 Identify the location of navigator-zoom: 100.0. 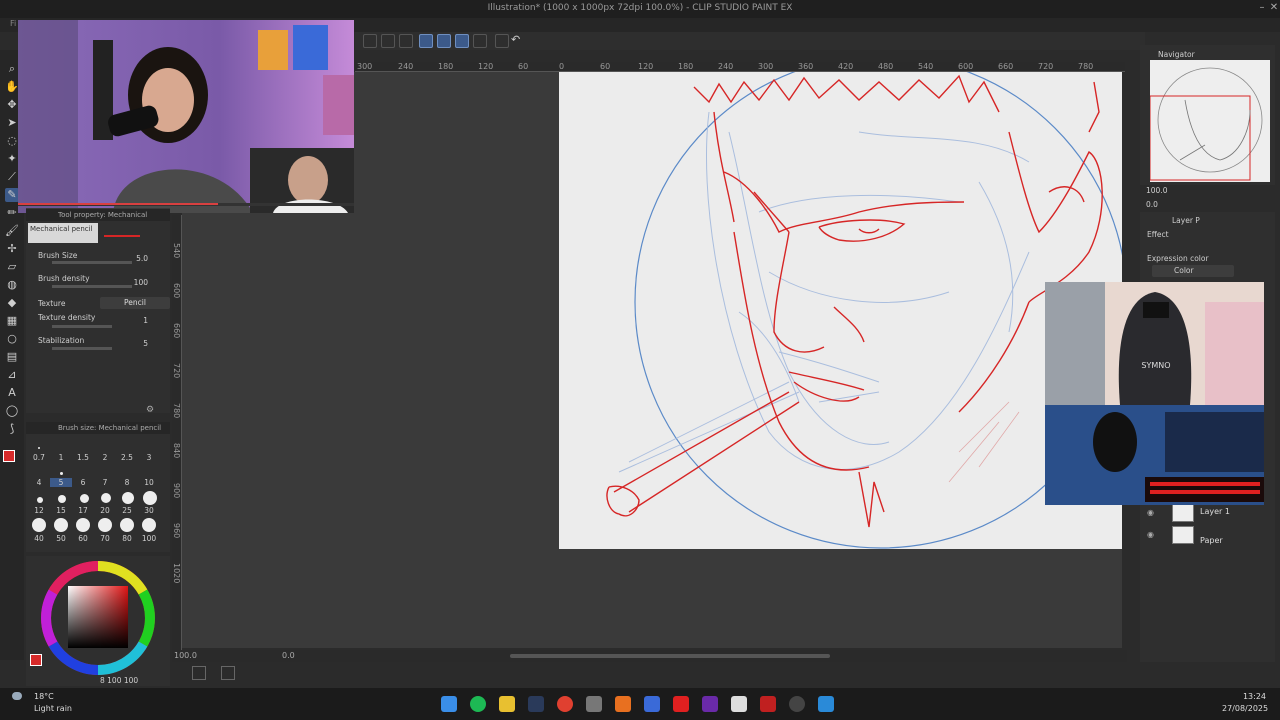
(1156, 190).